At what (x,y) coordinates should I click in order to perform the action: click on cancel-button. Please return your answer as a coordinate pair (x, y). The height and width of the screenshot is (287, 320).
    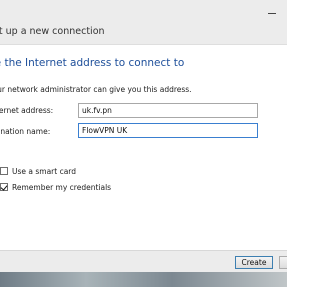
    Looking at the image, I should click on (283, 262).